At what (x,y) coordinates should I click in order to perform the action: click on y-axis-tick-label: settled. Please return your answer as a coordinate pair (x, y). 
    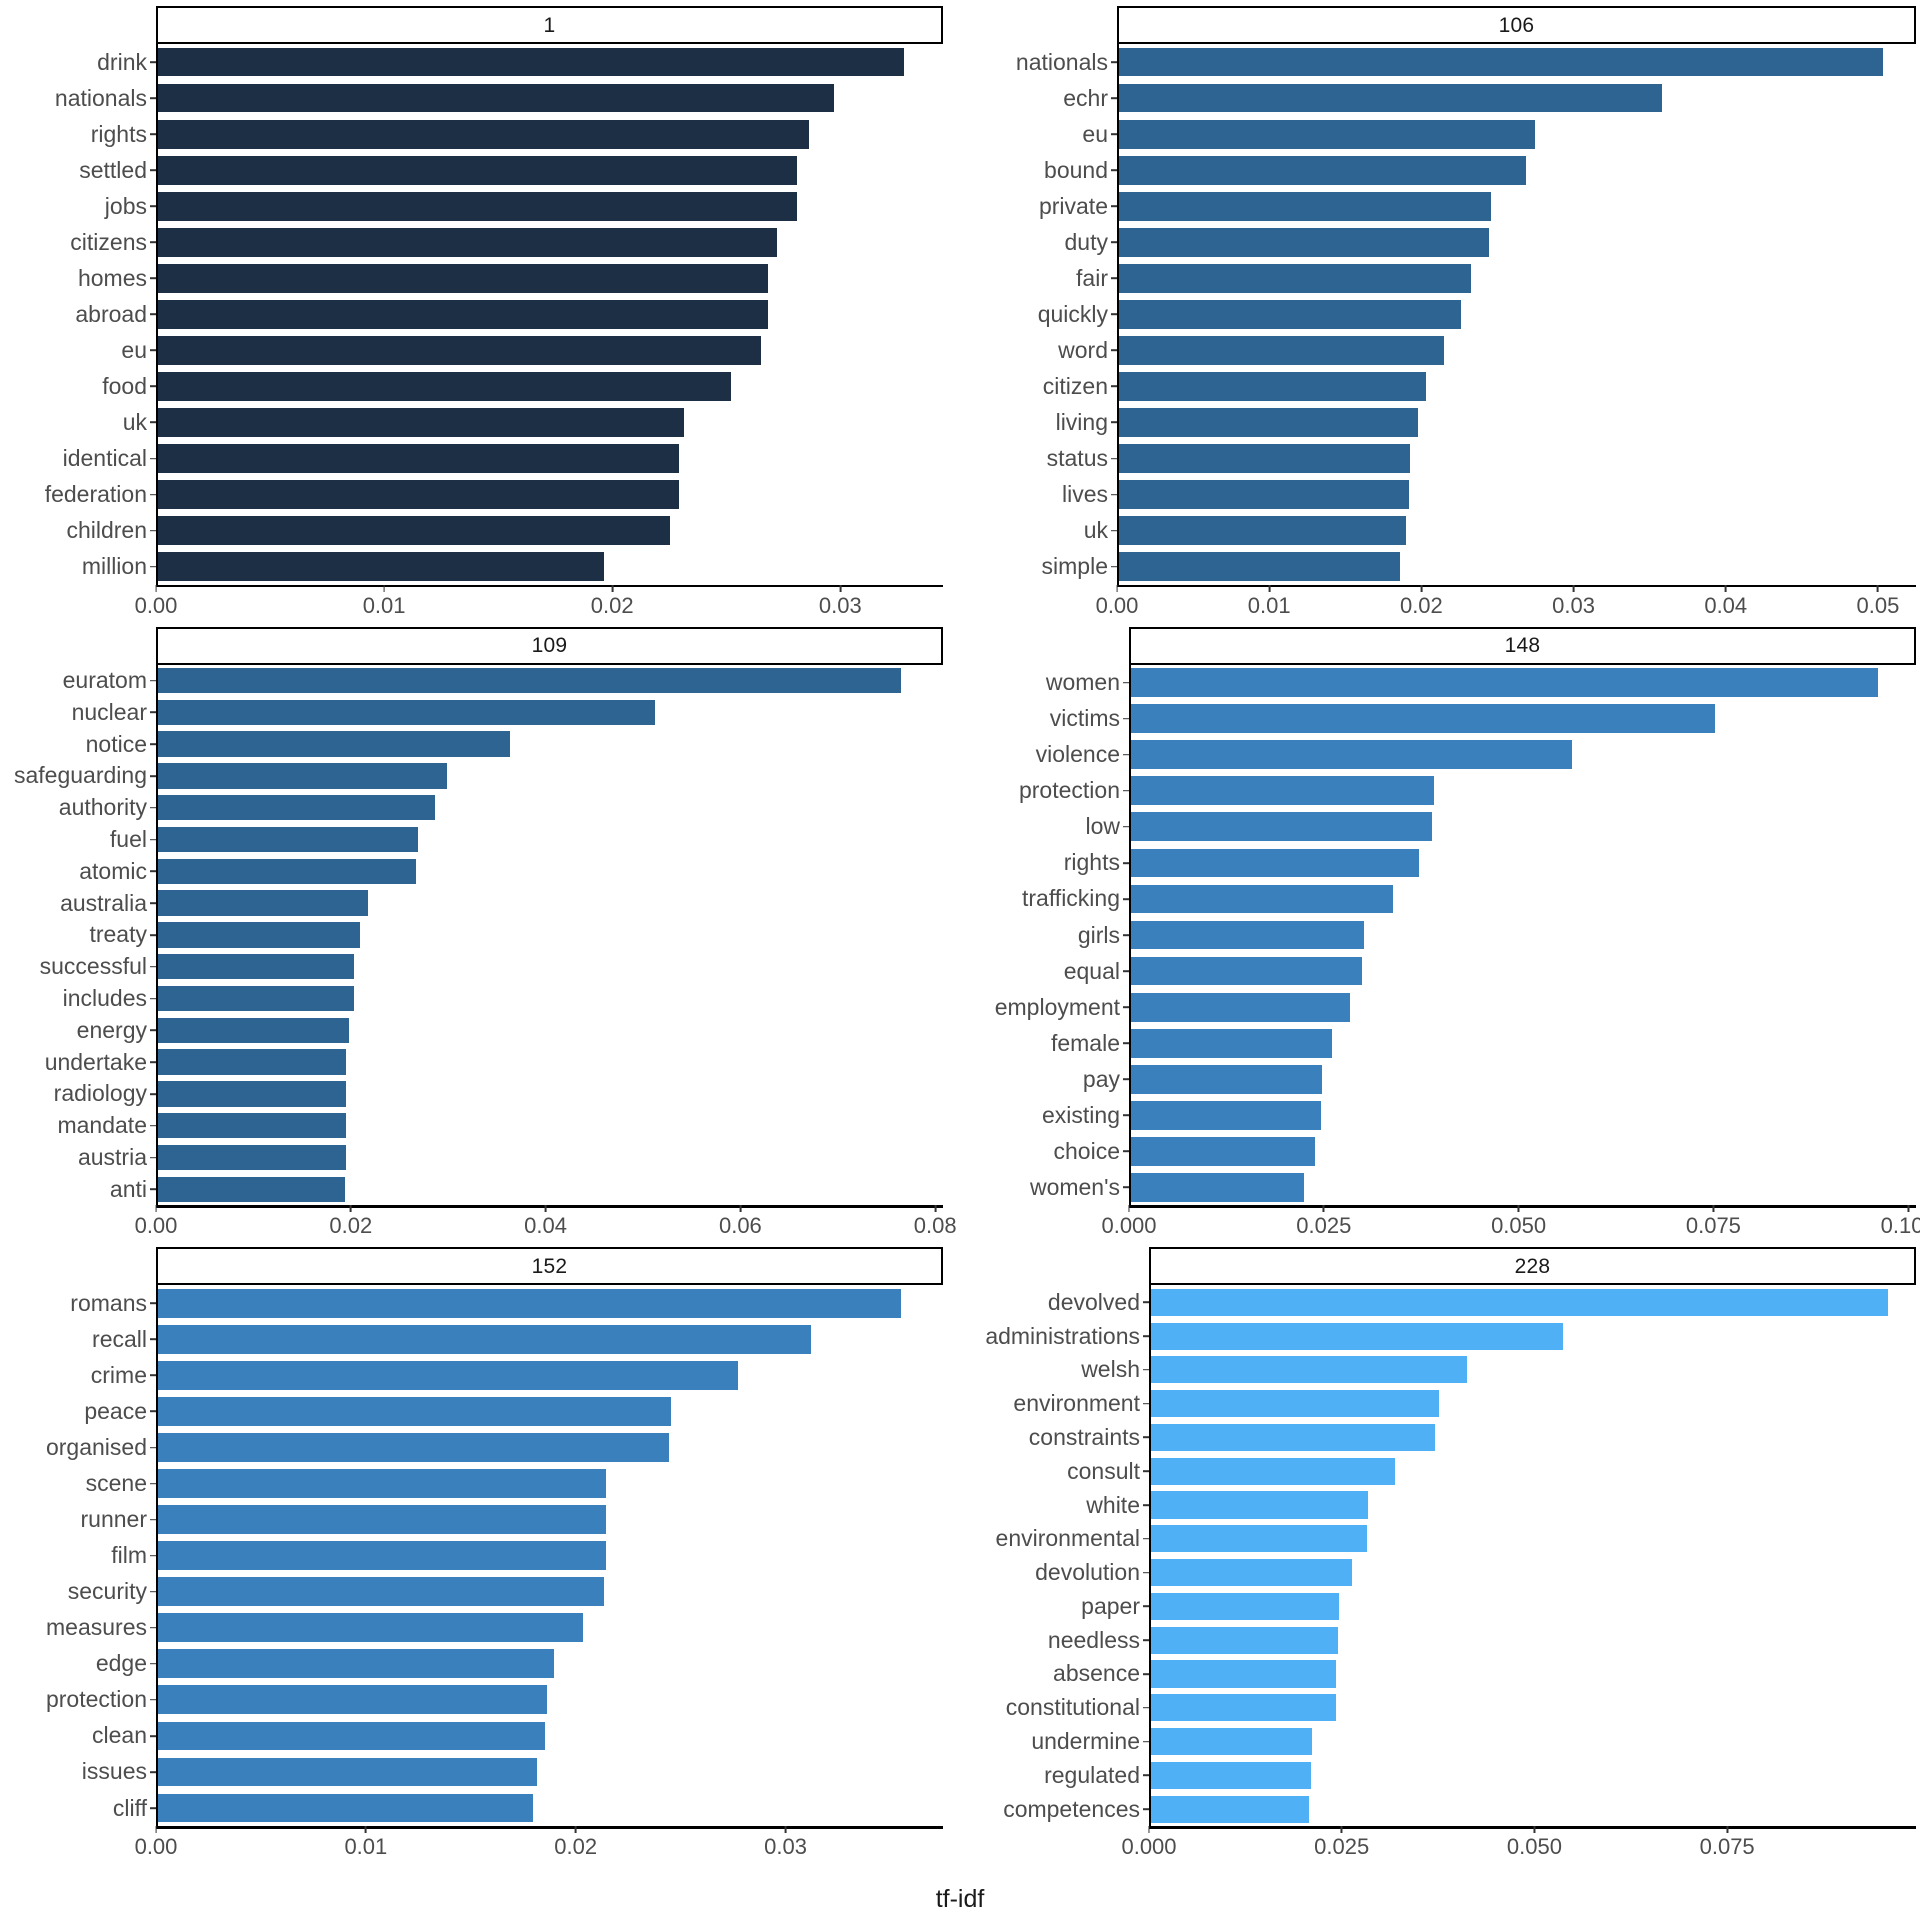
    Looking at the image, I should click on (113, 169).